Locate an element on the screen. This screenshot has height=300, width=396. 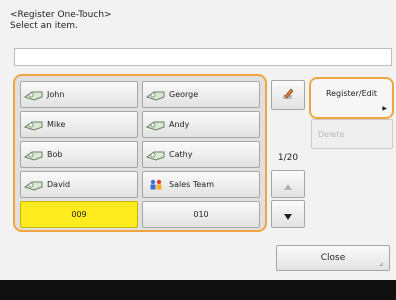
destination-label: 009 is located at coordinates (79, 214).